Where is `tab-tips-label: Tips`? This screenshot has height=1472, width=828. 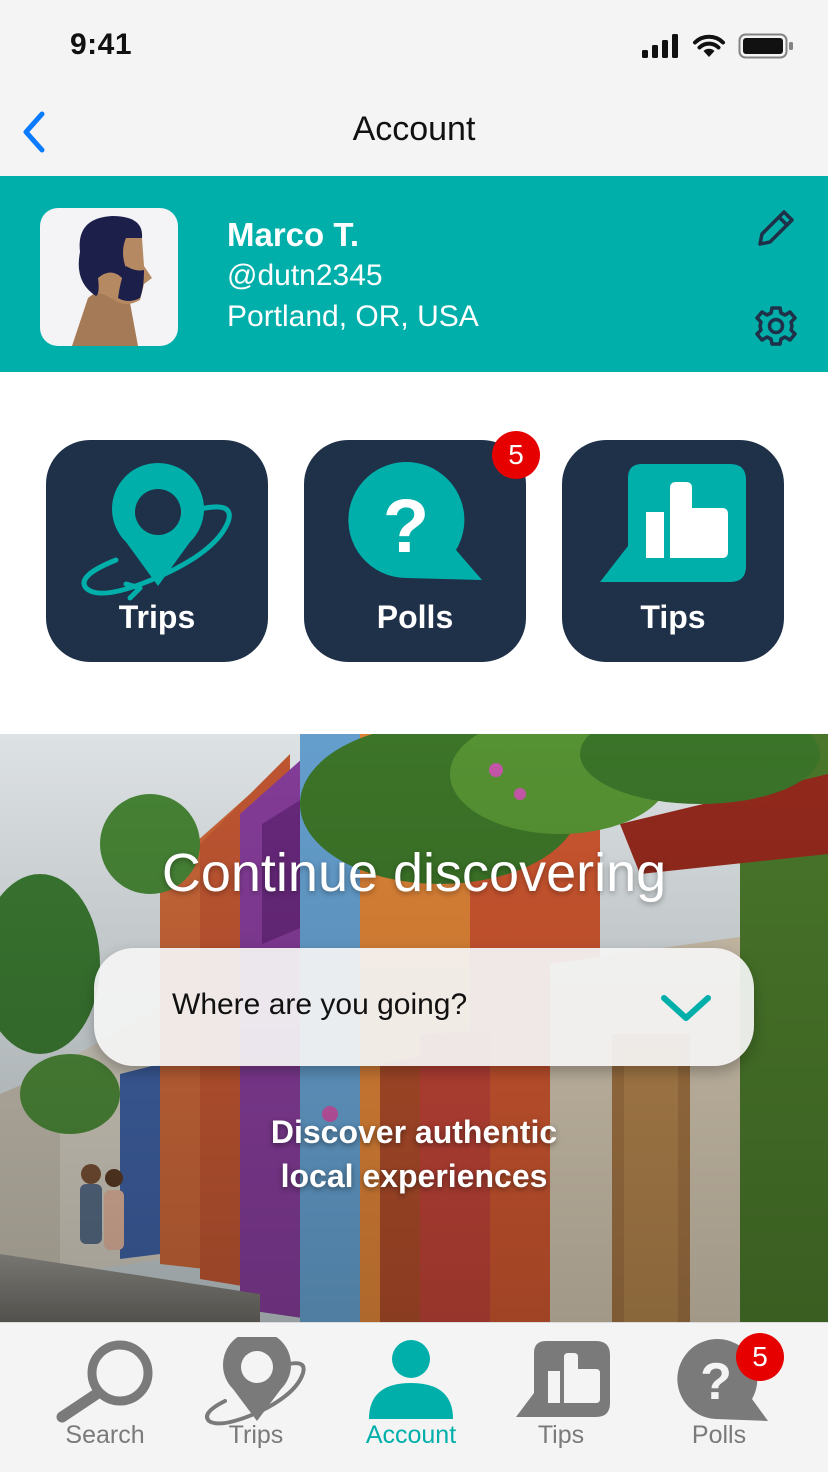
tab-tips-label: Tips is located at coordinates (561, 1435).